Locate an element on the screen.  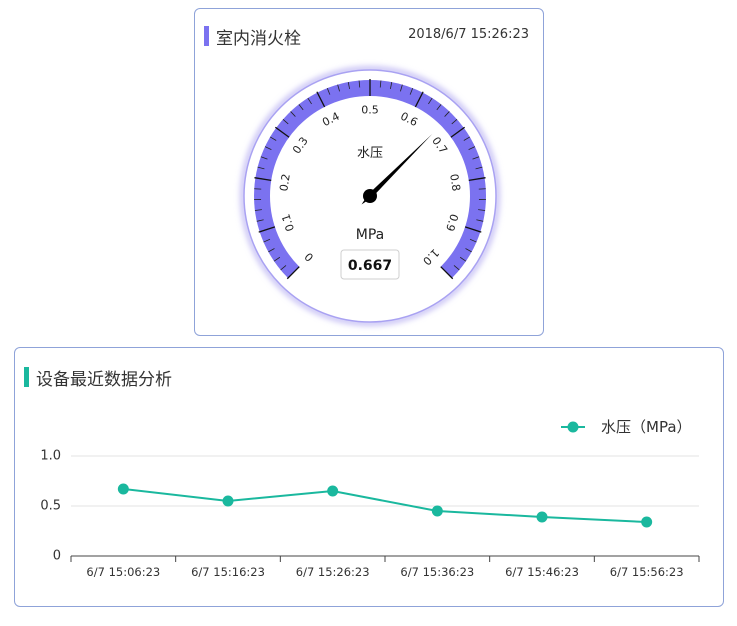
x-tick-label: 6/7 15:56:23 is located at coordinates (647, 572).